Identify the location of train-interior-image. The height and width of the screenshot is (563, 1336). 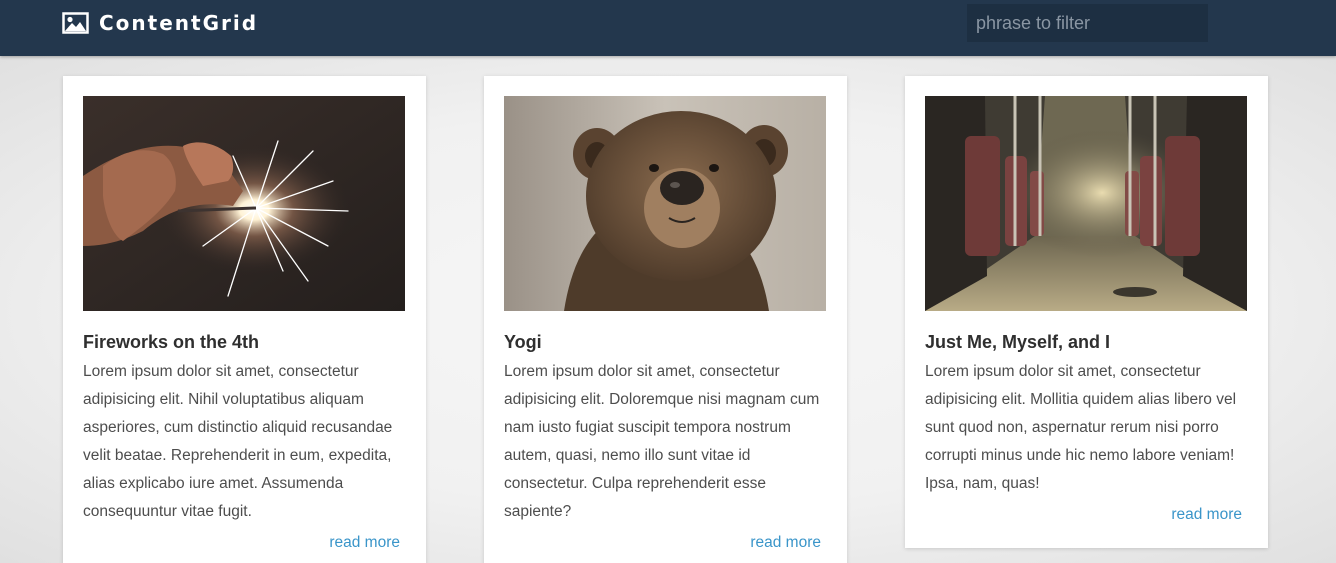
(1086, 203).